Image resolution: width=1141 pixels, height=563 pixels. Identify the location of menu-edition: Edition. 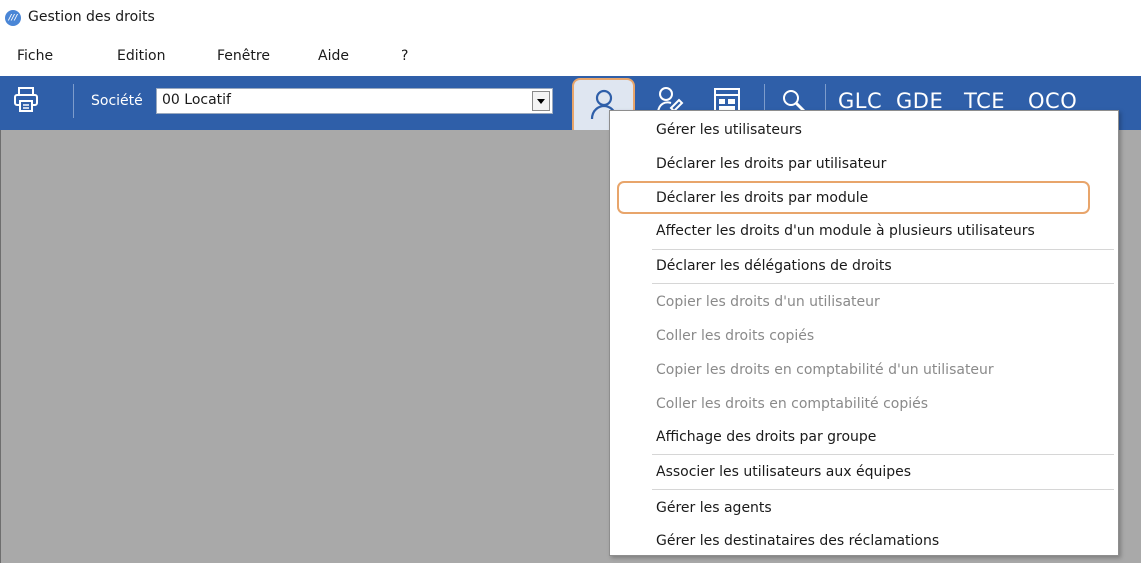
(141, 56).